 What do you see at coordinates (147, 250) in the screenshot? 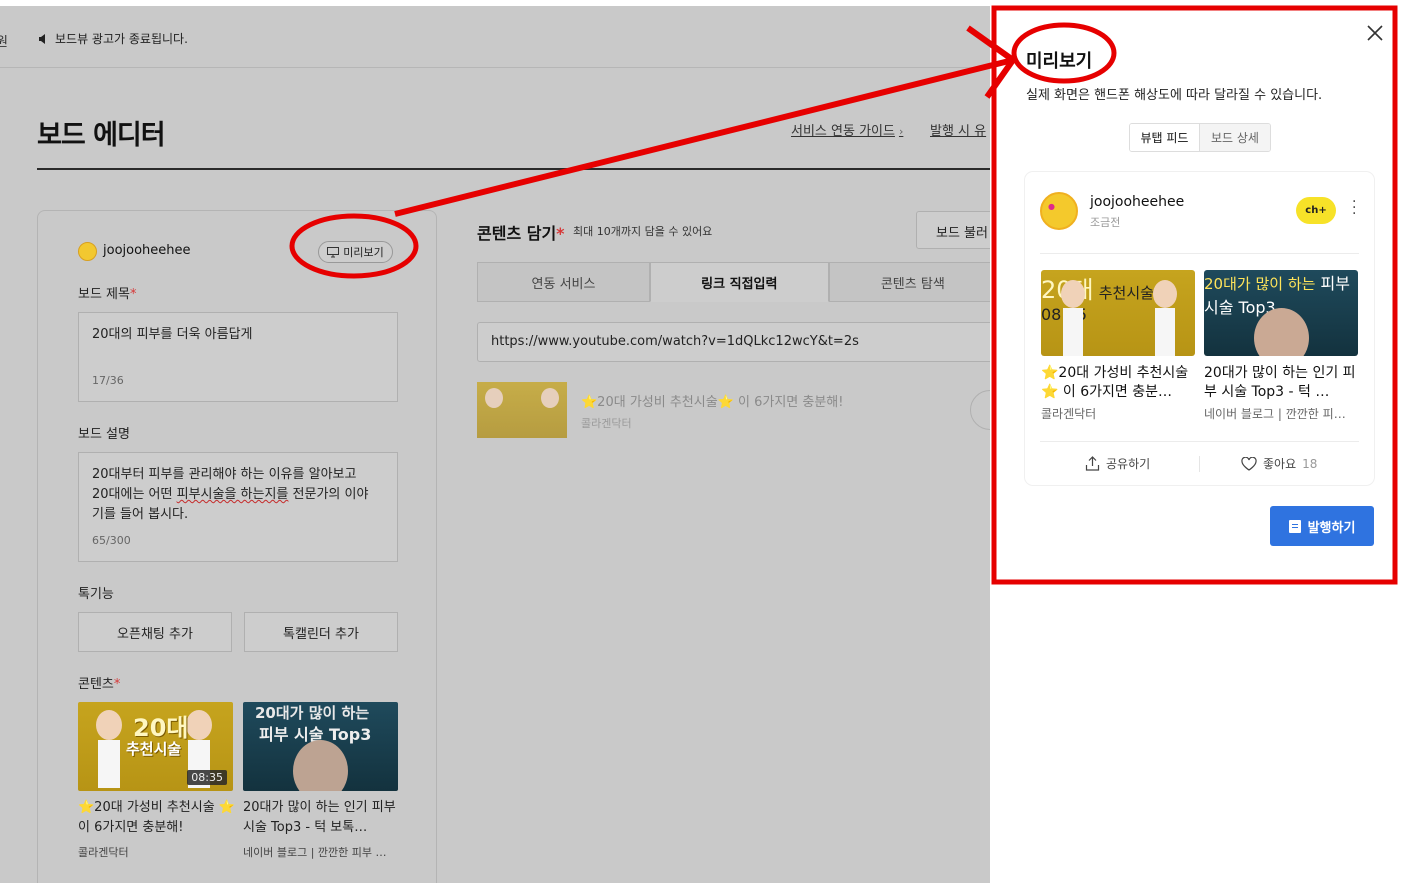
I see `username: joojooheehee` at bounding box center [147, 250].